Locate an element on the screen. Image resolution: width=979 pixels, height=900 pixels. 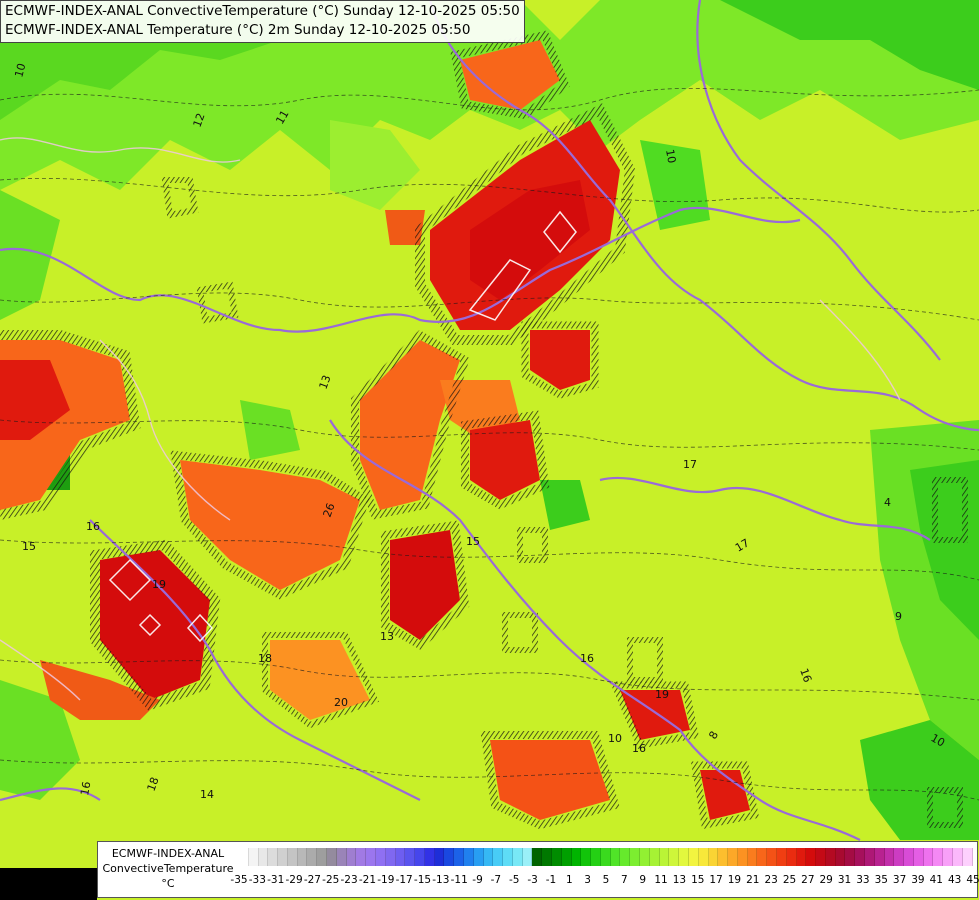
contour-label: 4 is located at coordinates (887, 502).